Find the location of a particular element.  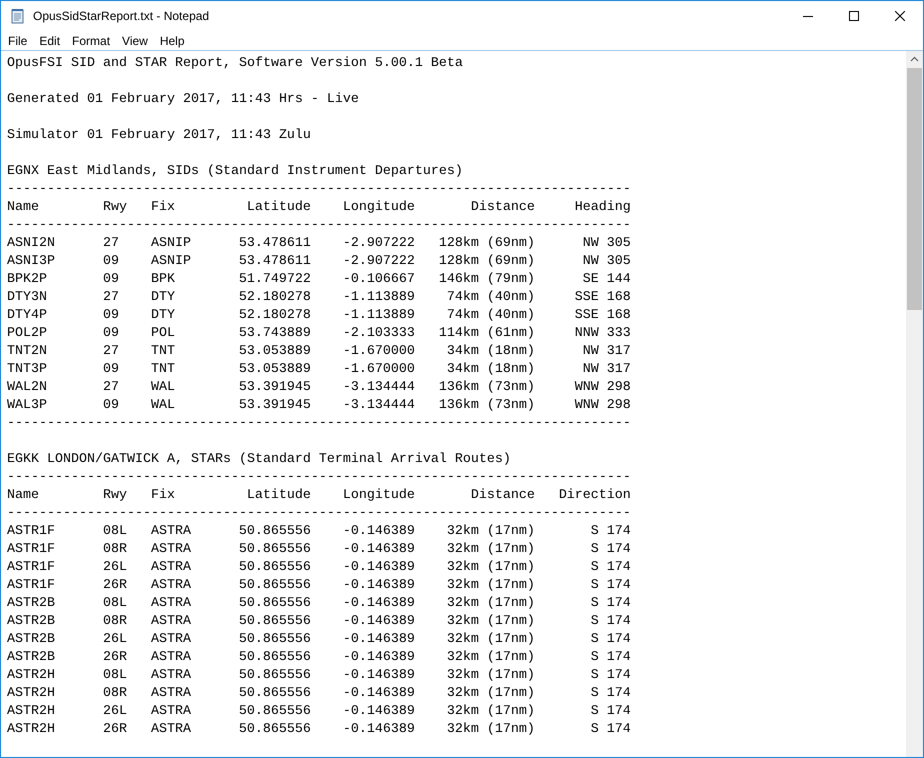

table-cell: SE 144 is located at coordinates (606, 279).